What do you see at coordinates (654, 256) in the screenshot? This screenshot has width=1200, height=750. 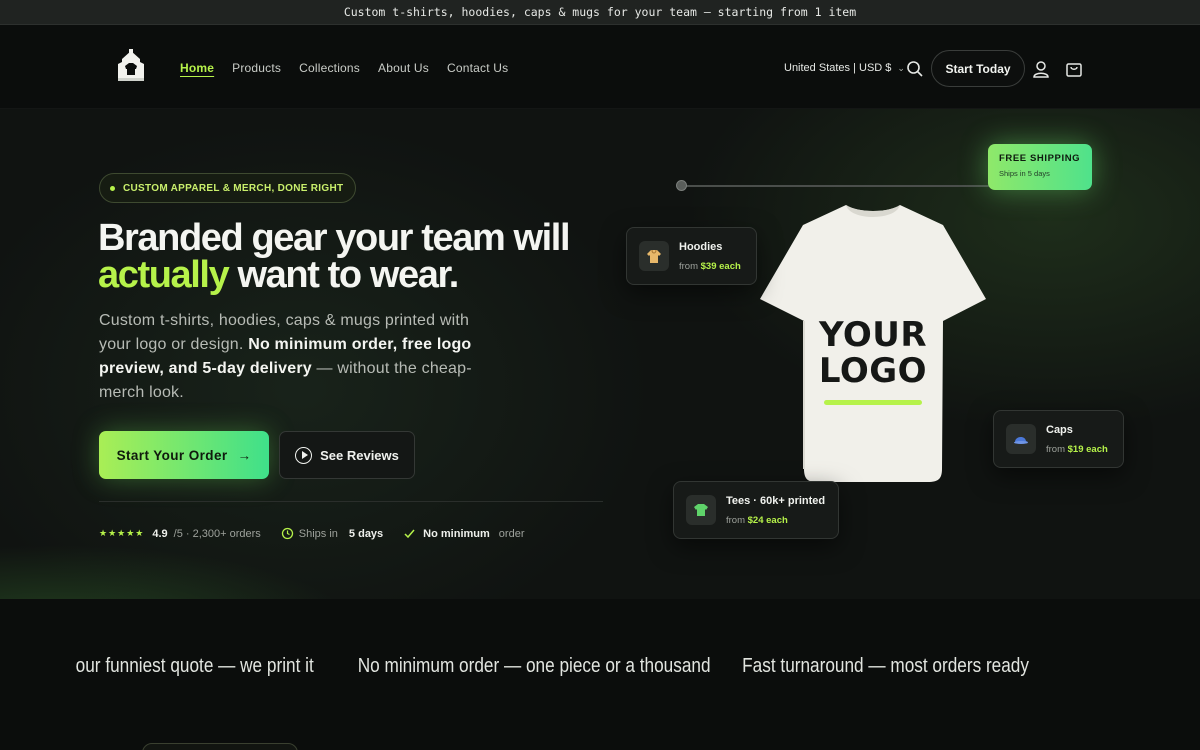 I see `hoodie-icon` at bounding box center [654, 256].